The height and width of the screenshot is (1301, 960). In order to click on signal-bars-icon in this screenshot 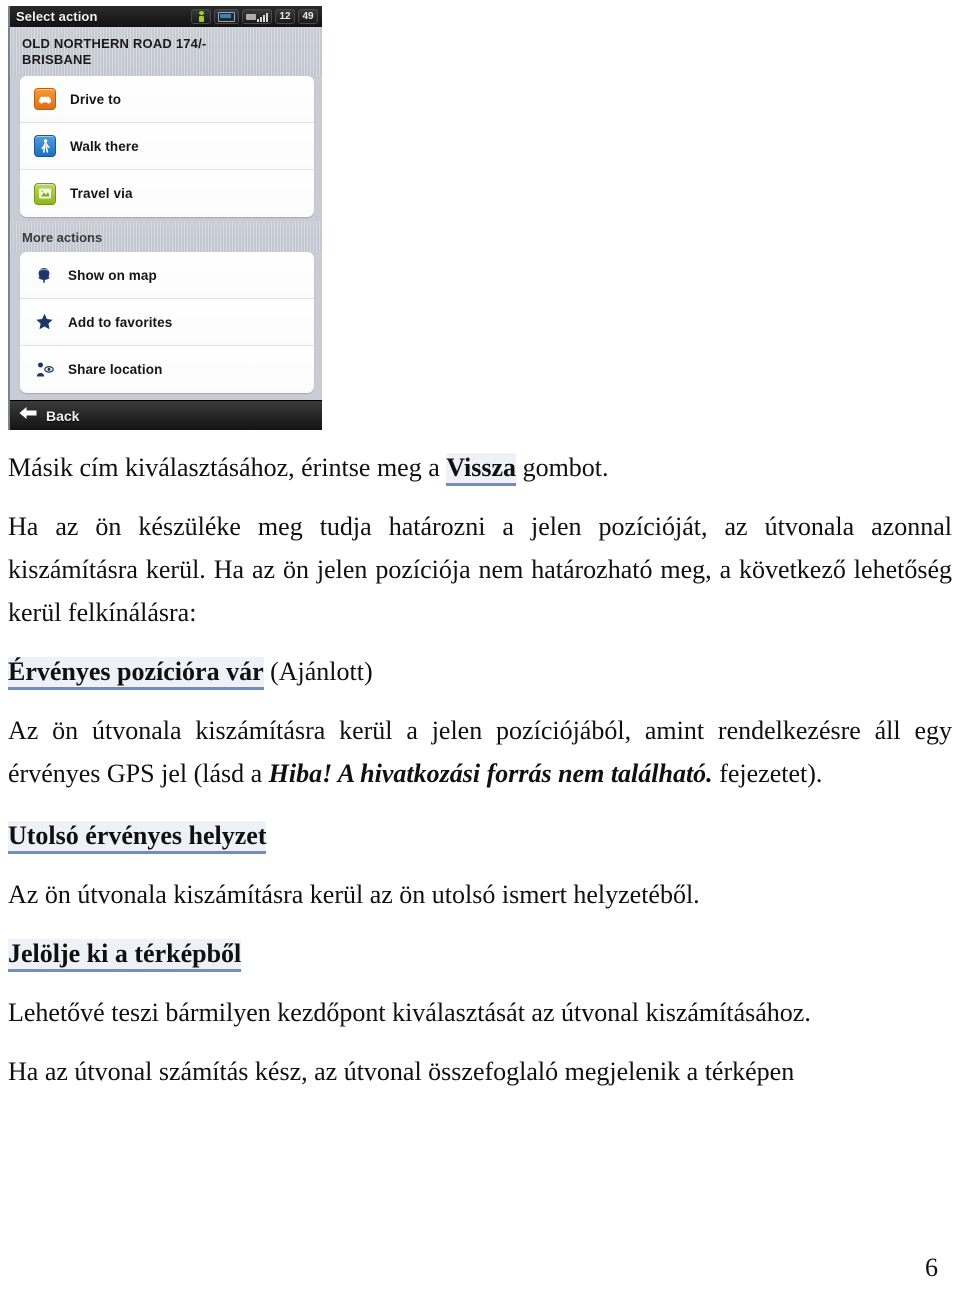, I will do `click(257, 16)`.